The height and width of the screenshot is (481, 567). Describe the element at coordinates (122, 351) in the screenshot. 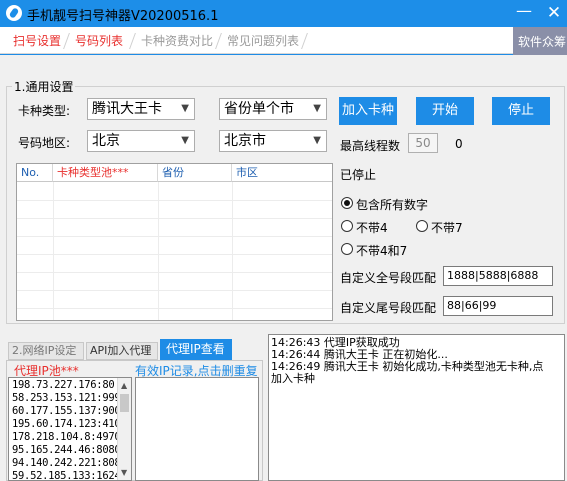

I see `tab-api-proxy: API加入代理` at that location.